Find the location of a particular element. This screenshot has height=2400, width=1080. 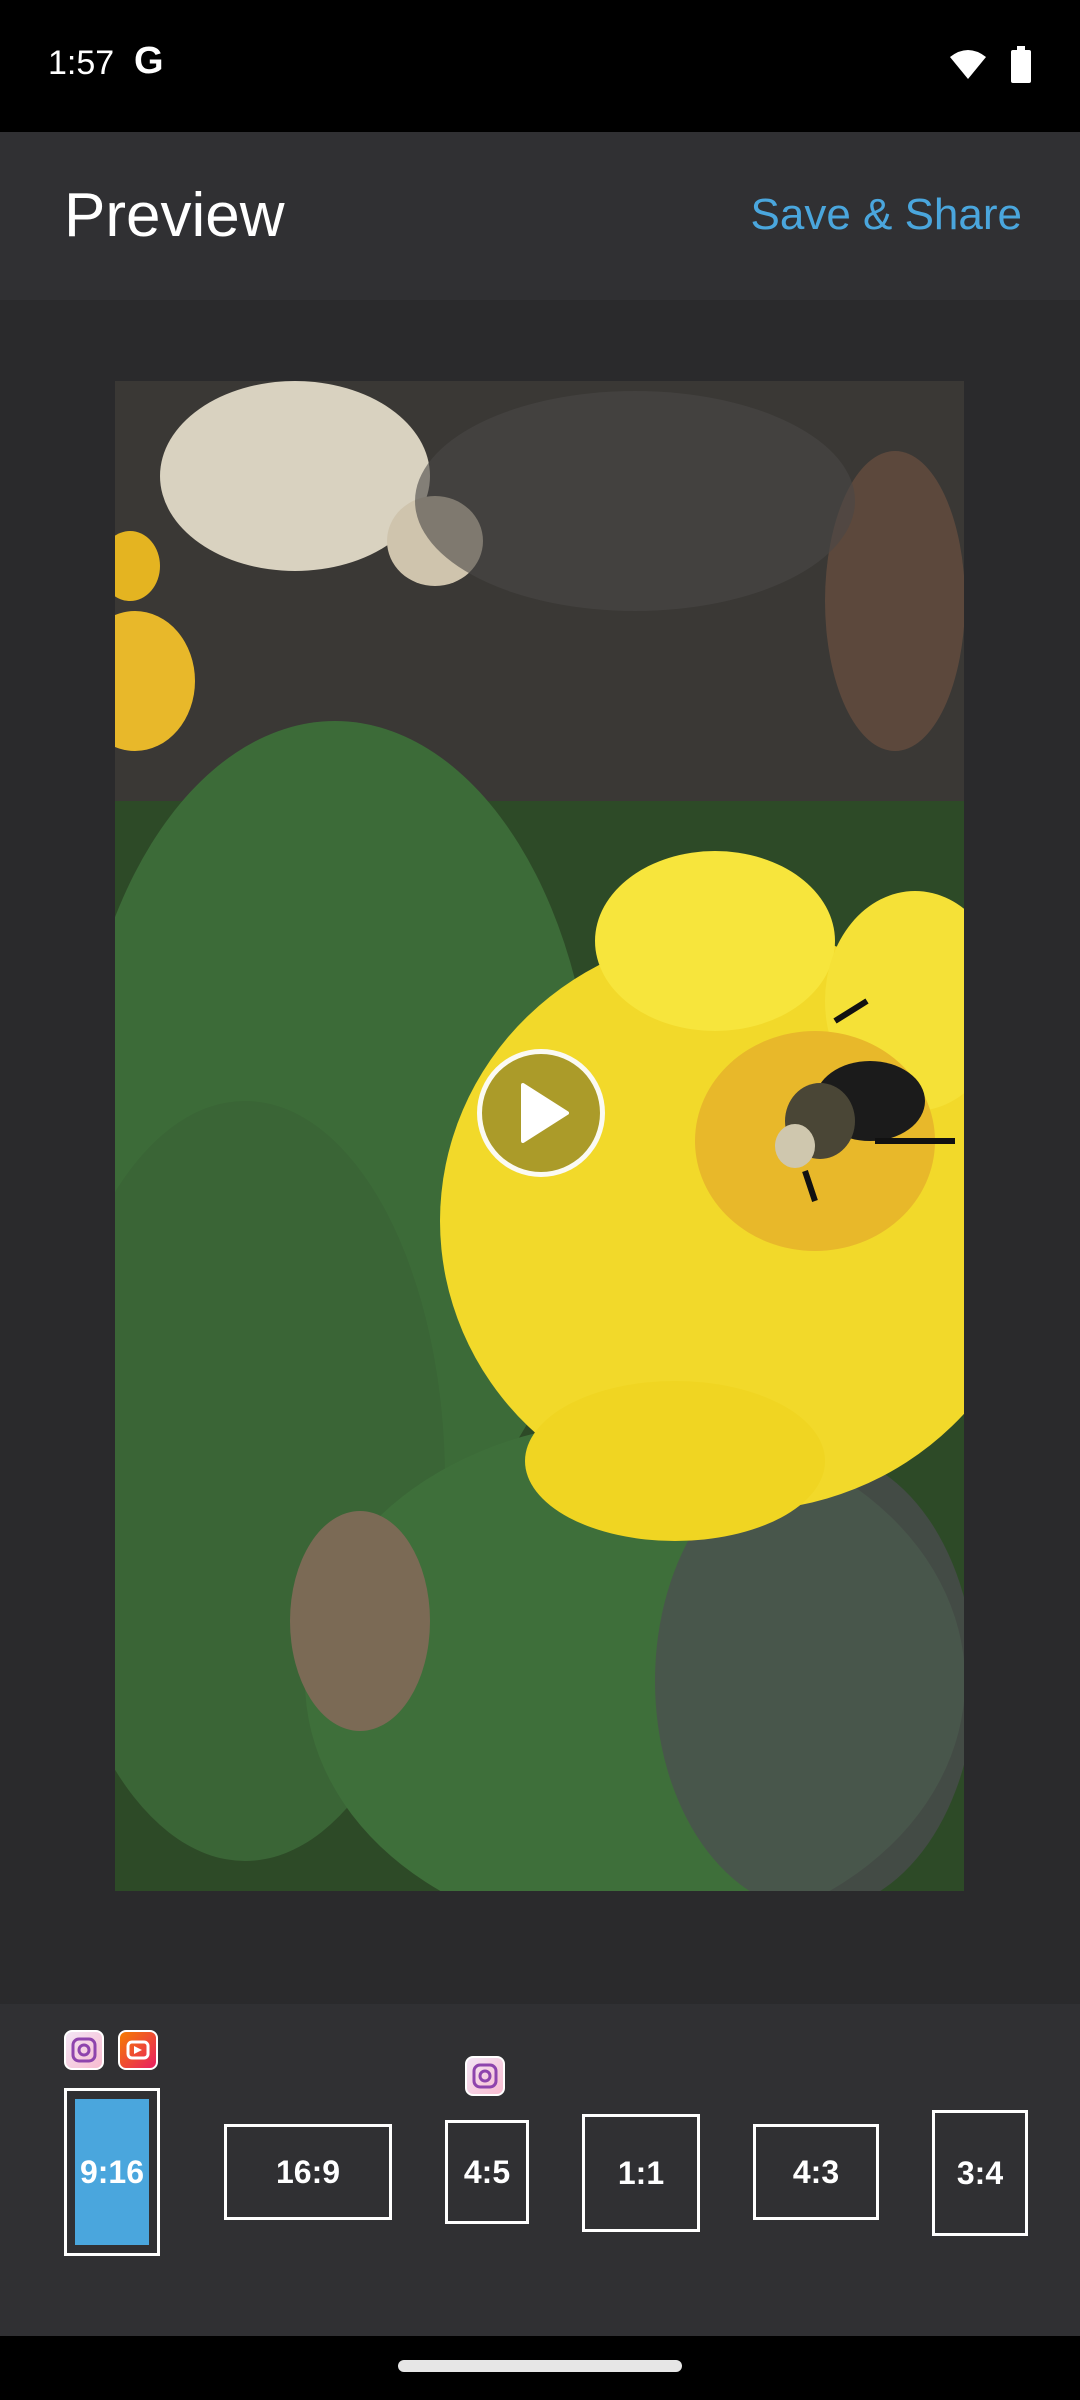

ratio-16-9-button: 16:9 is located at coordinates (308, 2172).